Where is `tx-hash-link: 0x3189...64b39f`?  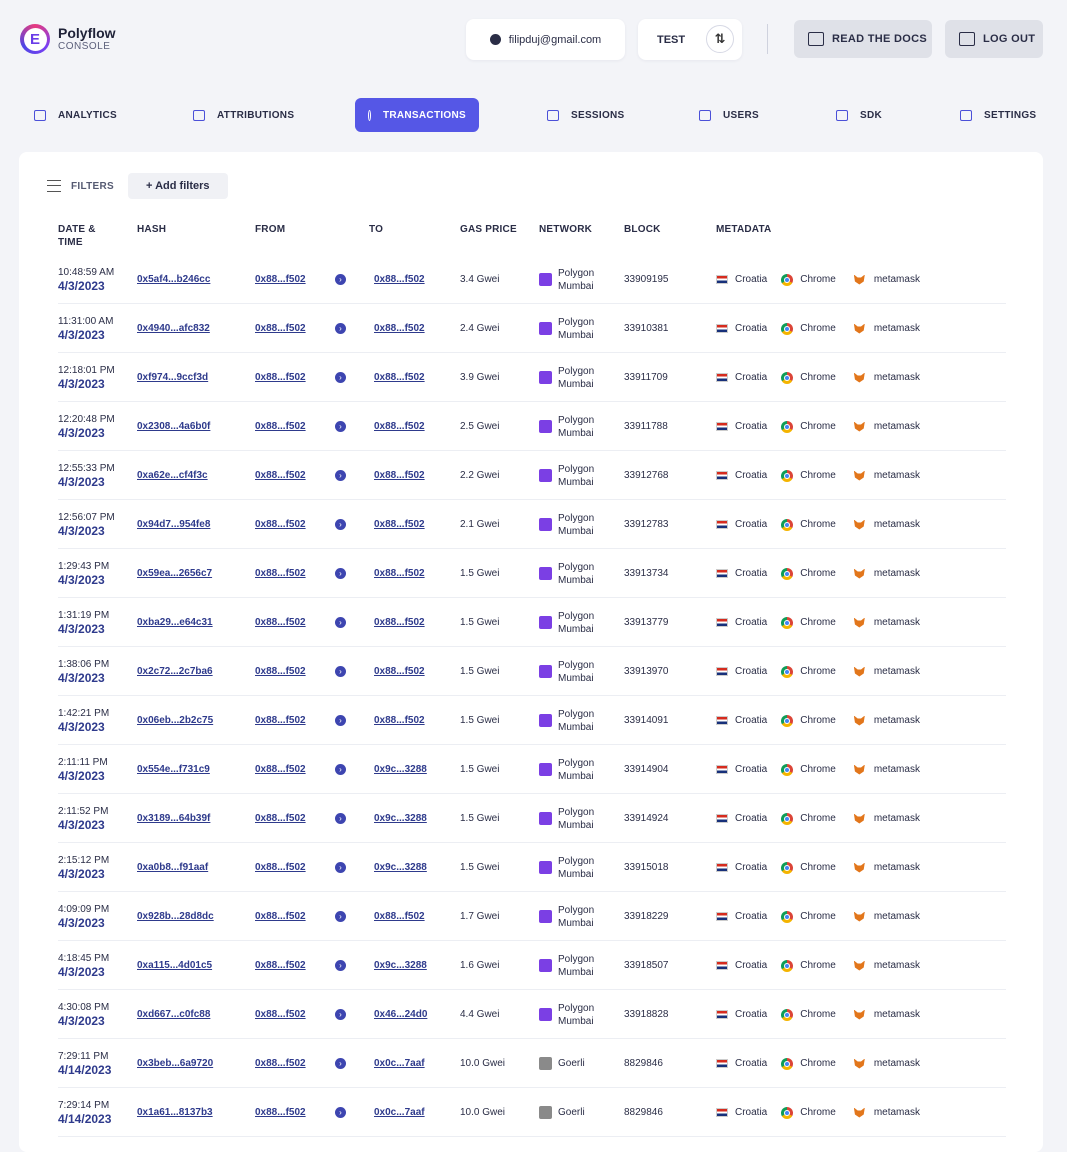
tx-hash-link: 0x3189...64b39f is located at coordinates (173, 818).